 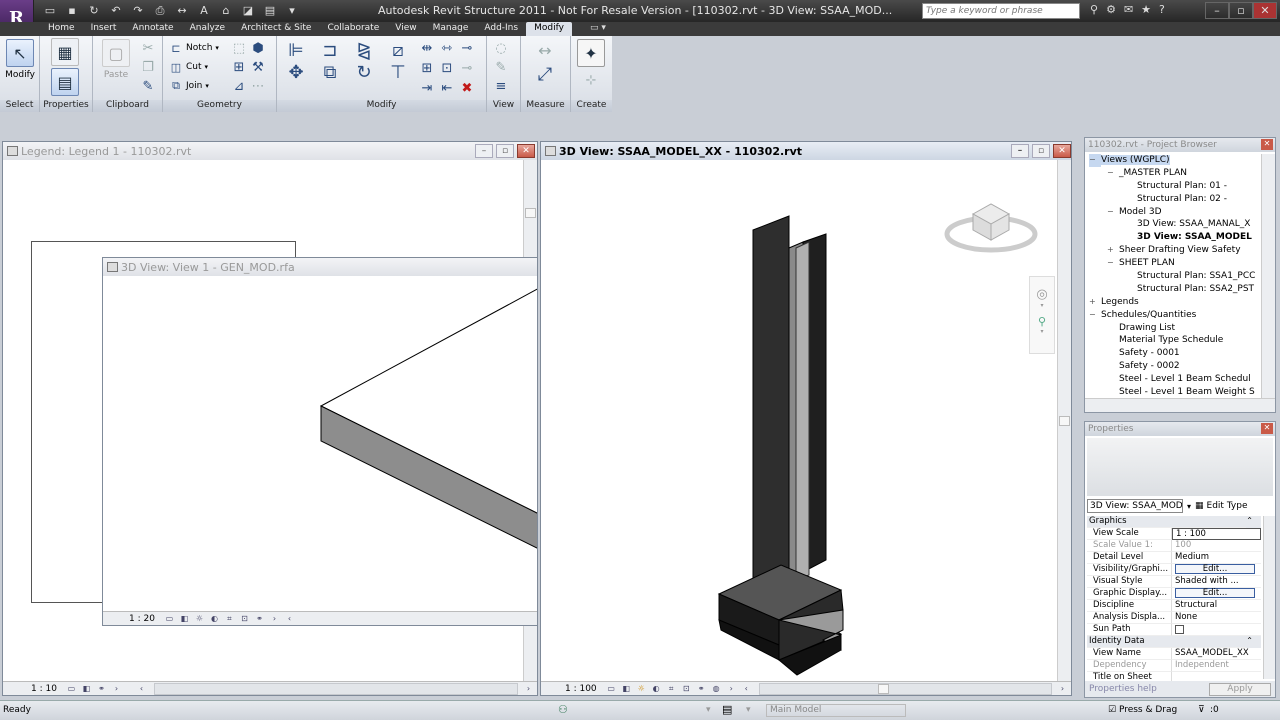 What do you see at coordinates (239, 48) in the screenshot?
I see `split-face-icon: ⬚` at bounding box center [239, 48].